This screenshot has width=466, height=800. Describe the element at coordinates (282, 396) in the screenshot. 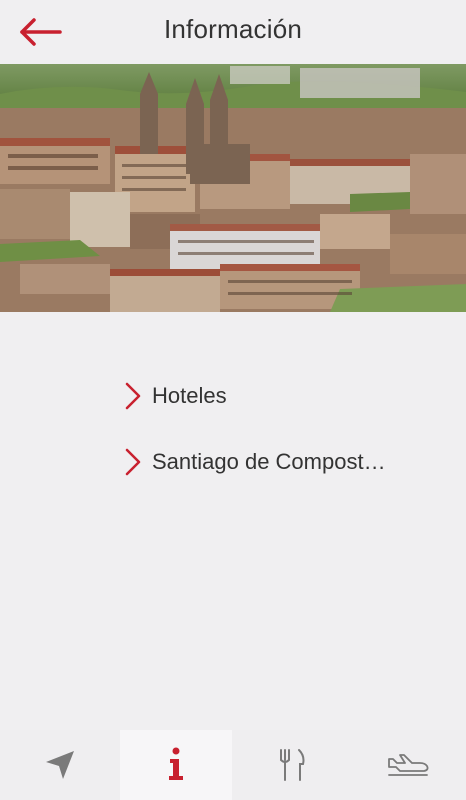

I see `menu-item-hoteles: Hoteles` at that location.